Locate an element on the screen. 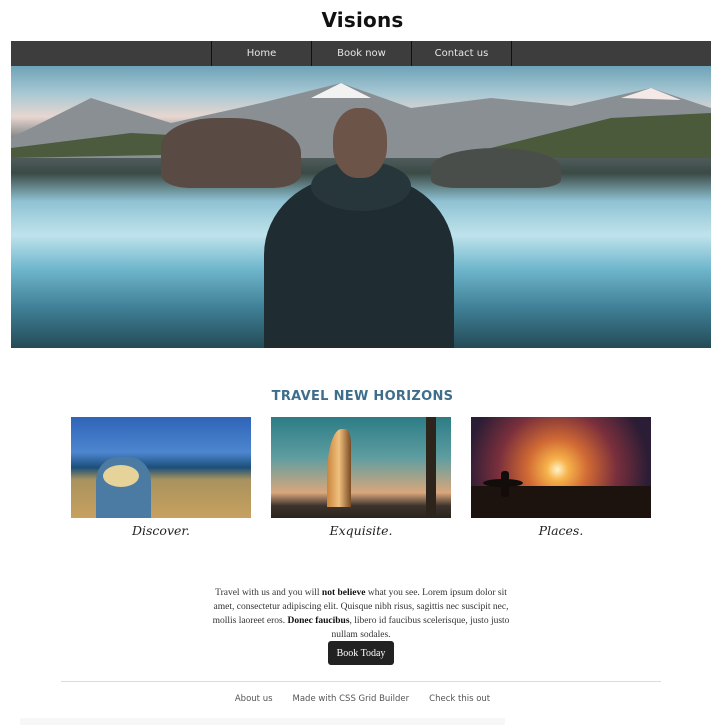 The image size is (725, 725). body-text-bold: not believe is located at coordinates (343, 592).